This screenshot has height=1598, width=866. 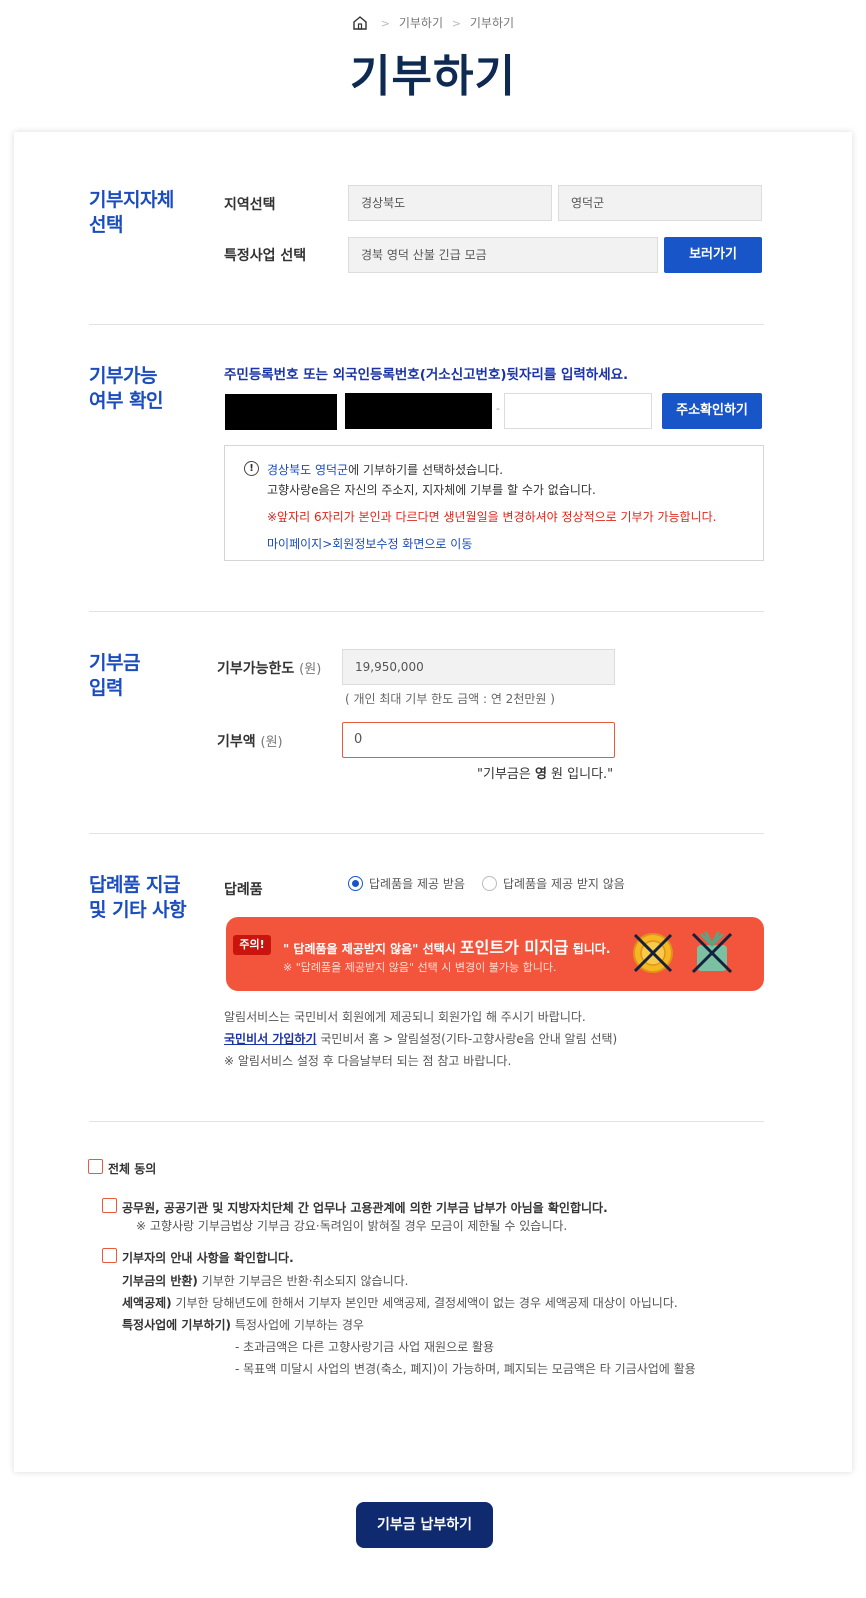 What do you see at coordinates (589, 949) in the screenshot?
I see `banner-text: 됩니다.` at bounding box center [589, 949].